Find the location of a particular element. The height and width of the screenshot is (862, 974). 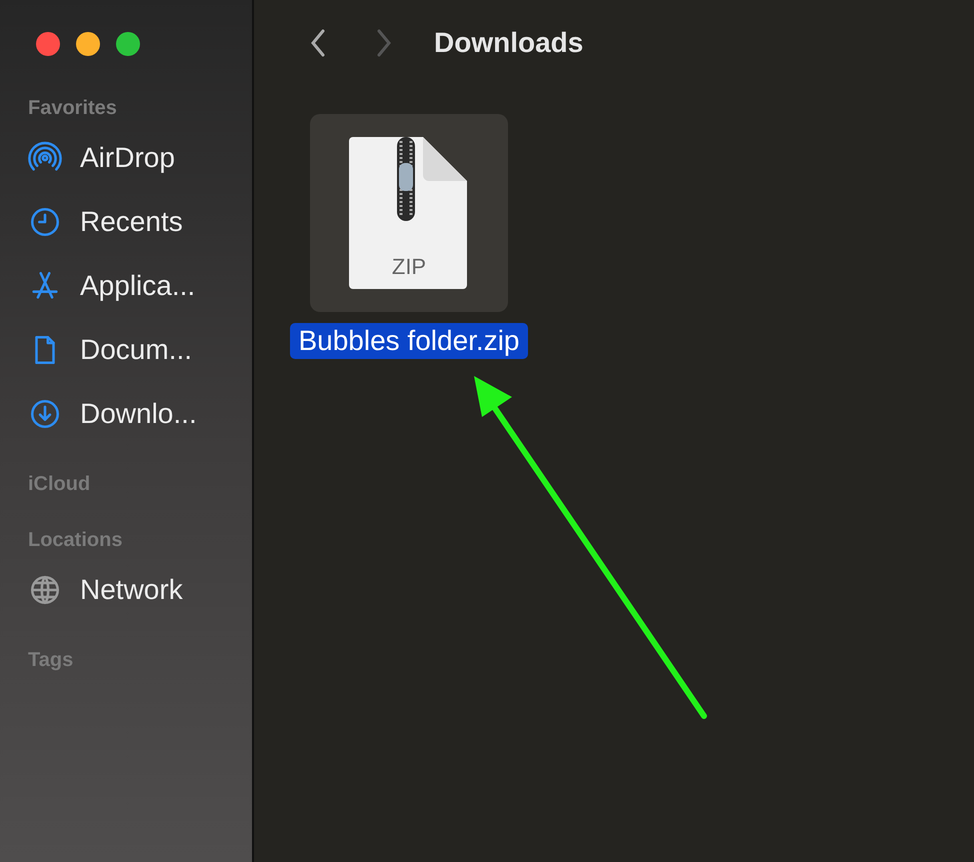

globe-icon is located at coordinates (45, 590).